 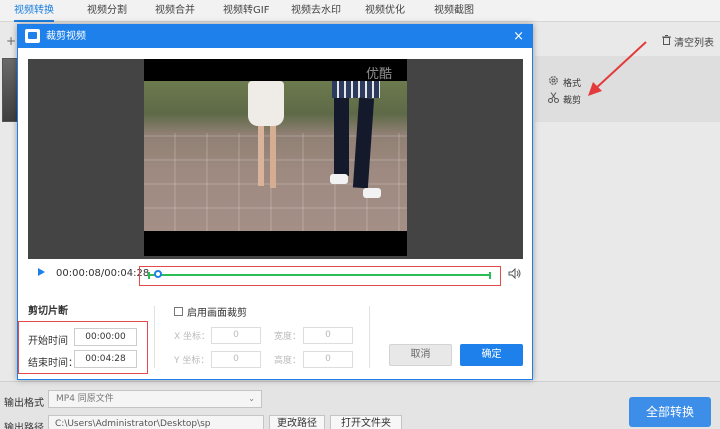 I want to click on dialog-title: 裁剪视频, so click(x=66, y=36).